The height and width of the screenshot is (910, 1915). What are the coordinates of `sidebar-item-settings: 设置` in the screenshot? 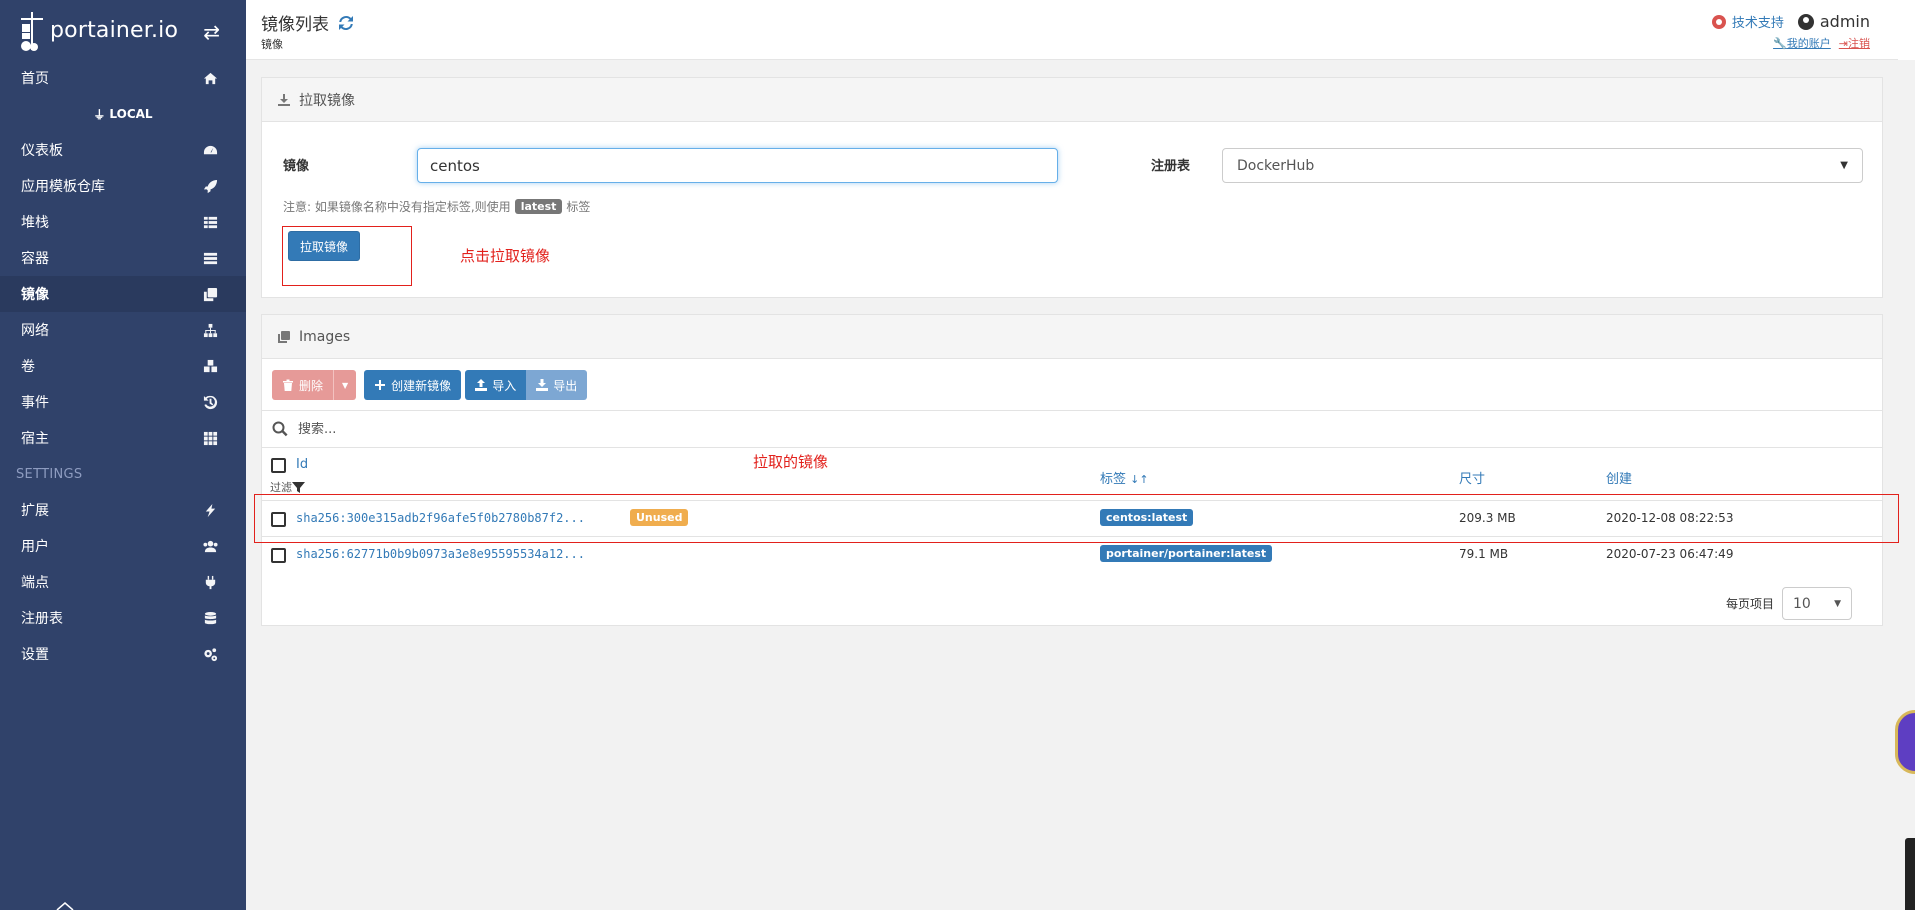 It's located at (123, 654).